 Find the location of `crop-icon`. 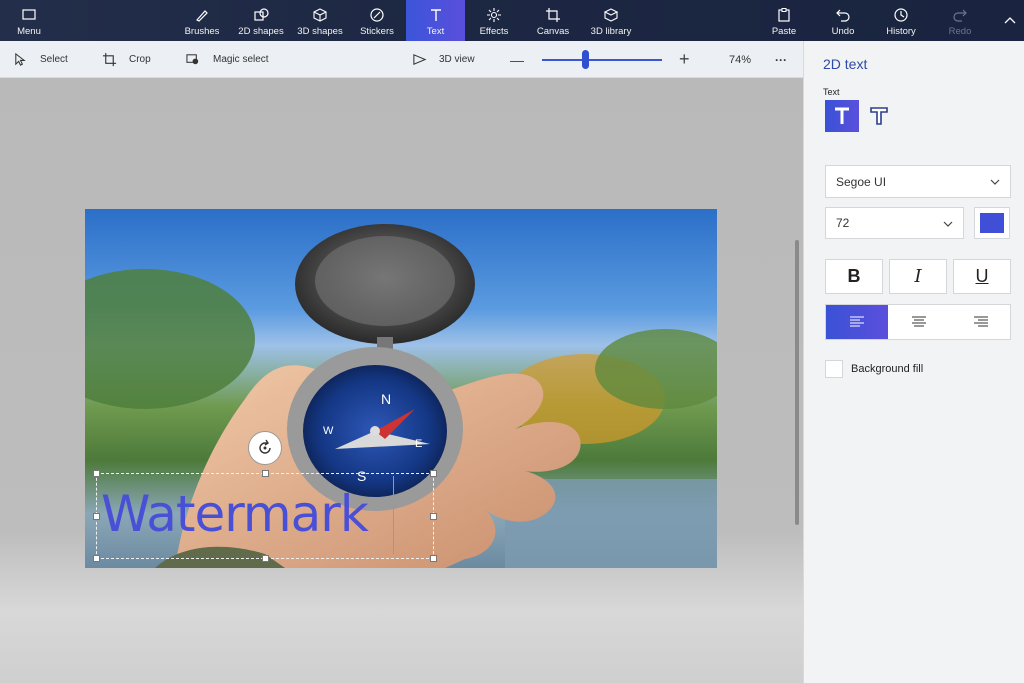

crop-icon is located at coordinates (109, 59).